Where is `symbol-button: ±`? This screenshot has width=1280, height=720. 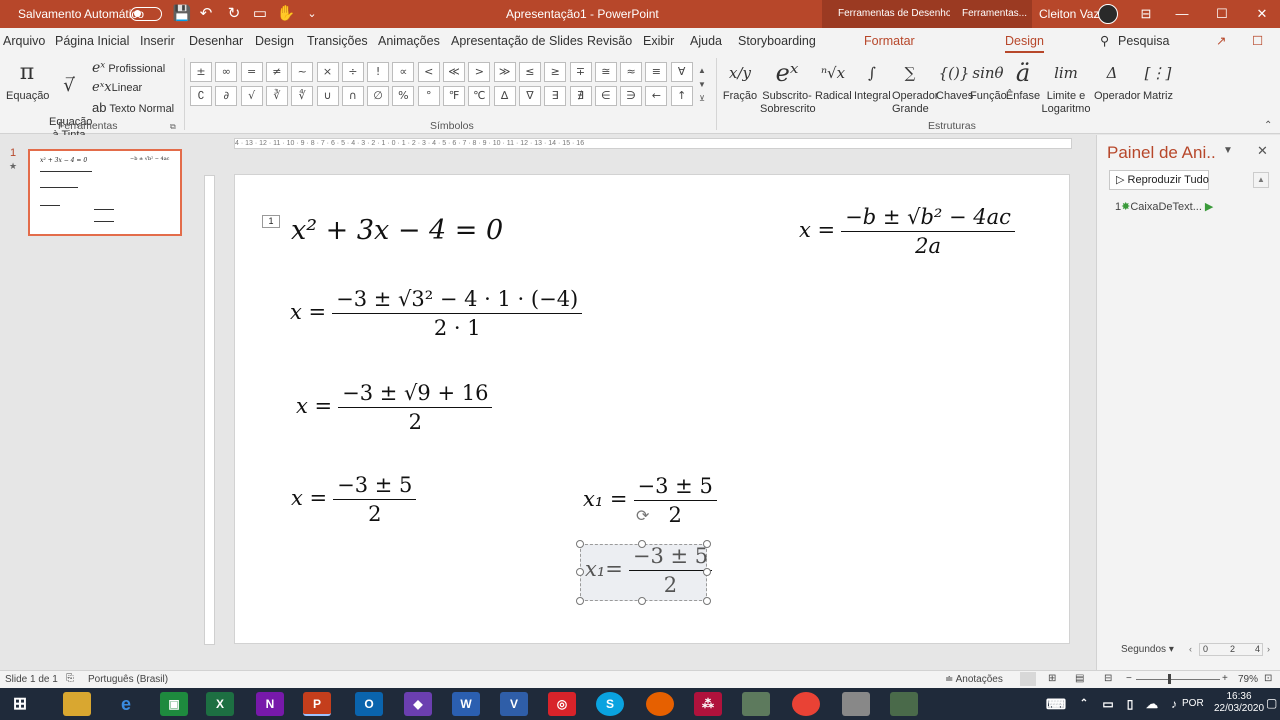 symbol-button: ± is located at coordinates (201, 72).